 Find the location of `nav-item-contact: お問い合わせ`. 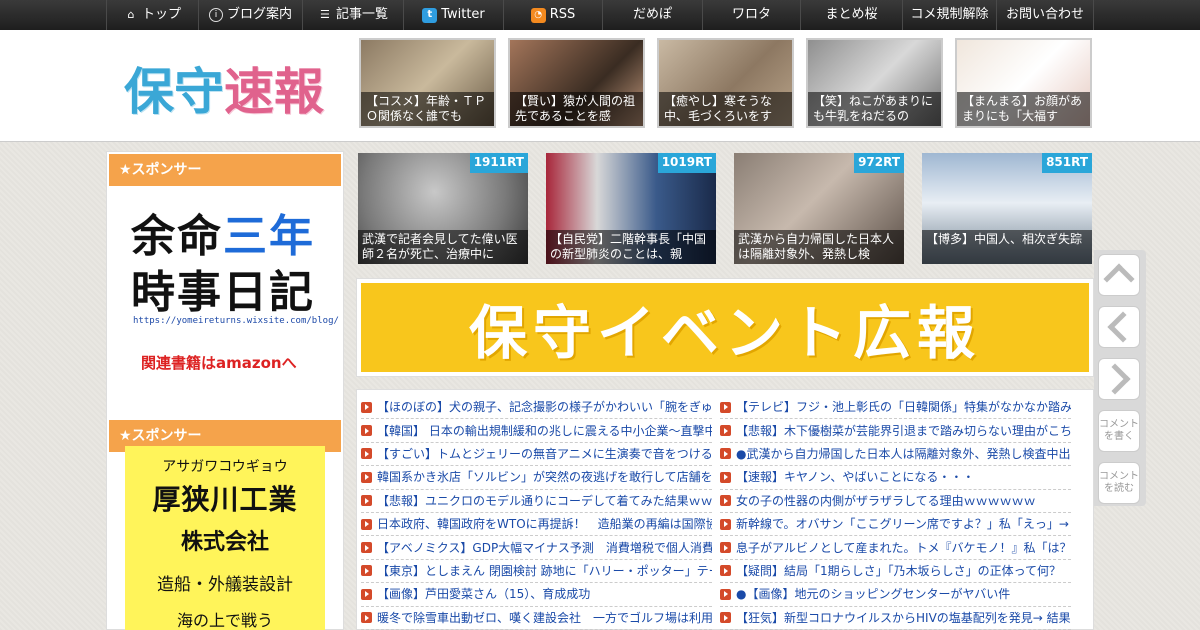

nav-item-contact: お問い合わせ is located at coordinates (1045, 15).